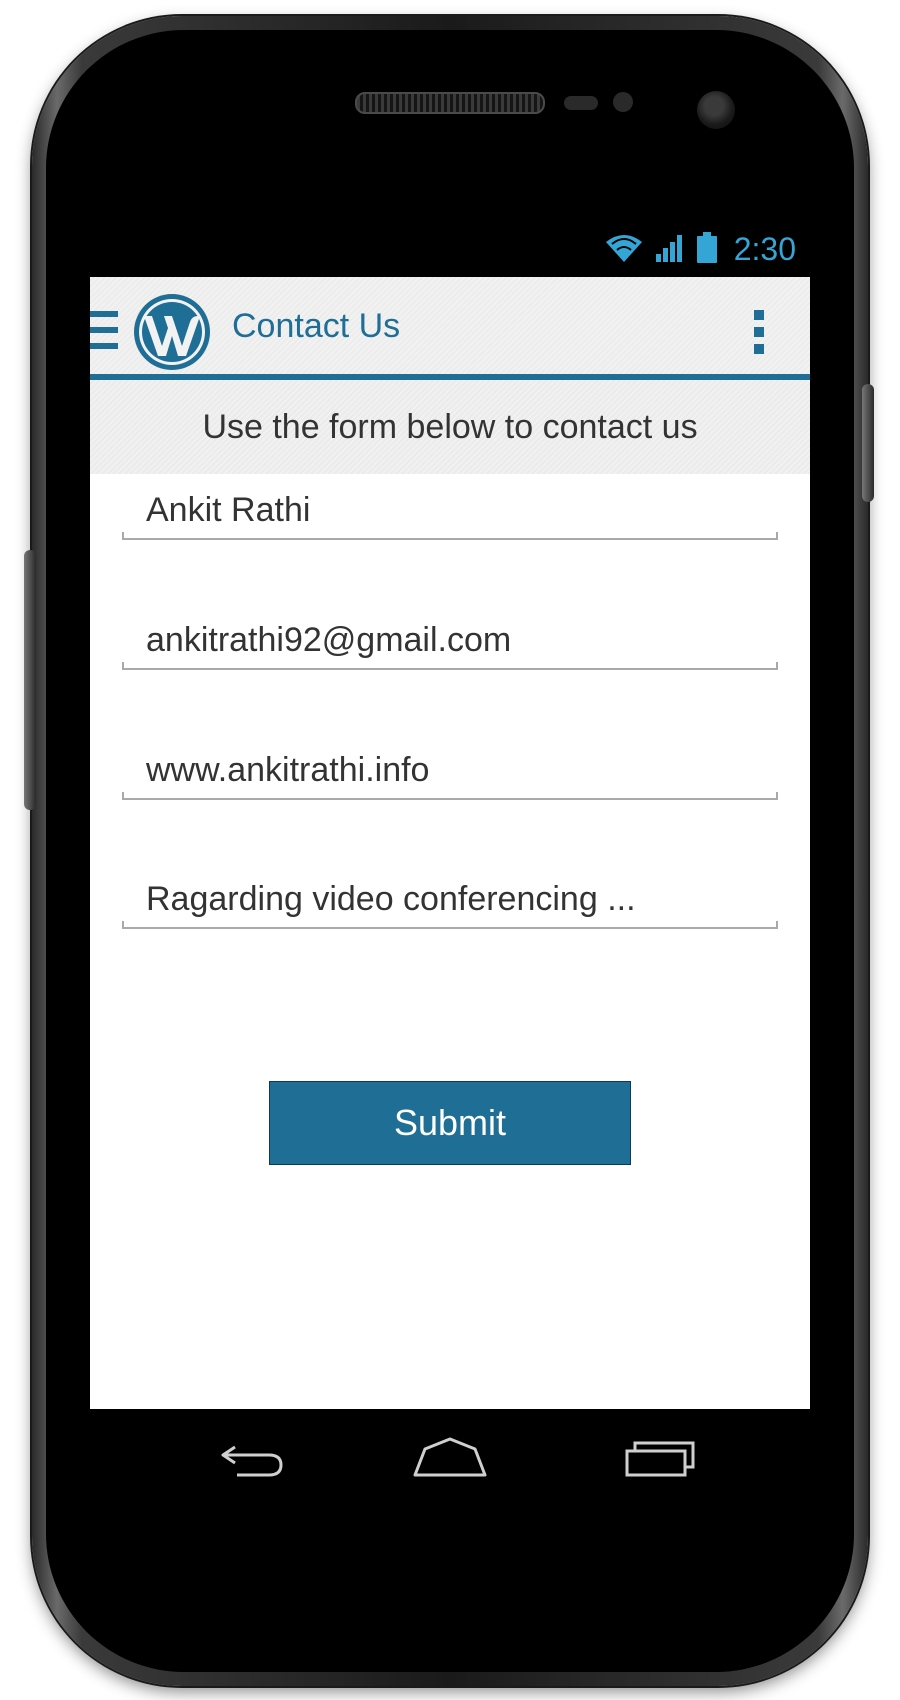 This screenshot has width=900, height=1700. What do you see at coordinates (707, 249) in the screenshot?
I see `battery-icon` at bounding box center [707, 249].